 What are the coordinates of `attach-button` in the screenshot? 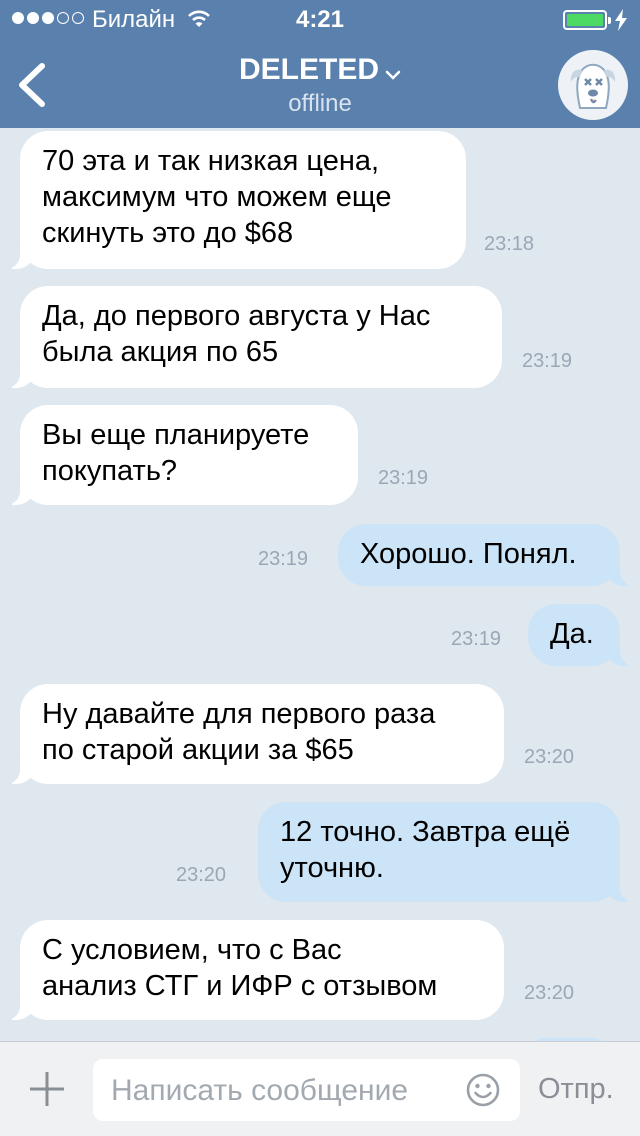 It's located at (47, 1089).